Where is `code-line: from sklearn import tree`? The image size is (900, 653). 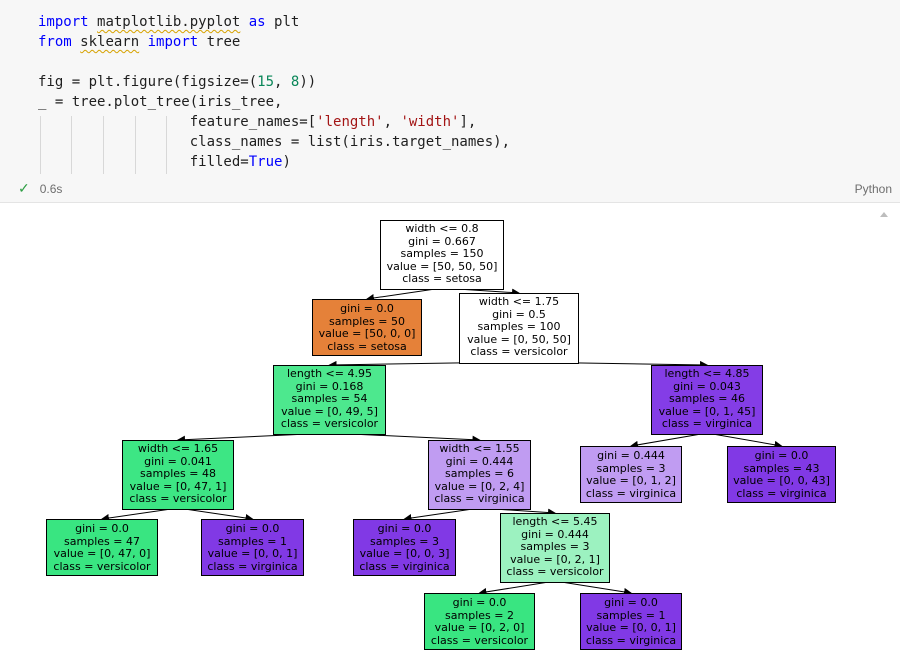
code-line: from sklearn import tree is located at coordinates (274, 42).